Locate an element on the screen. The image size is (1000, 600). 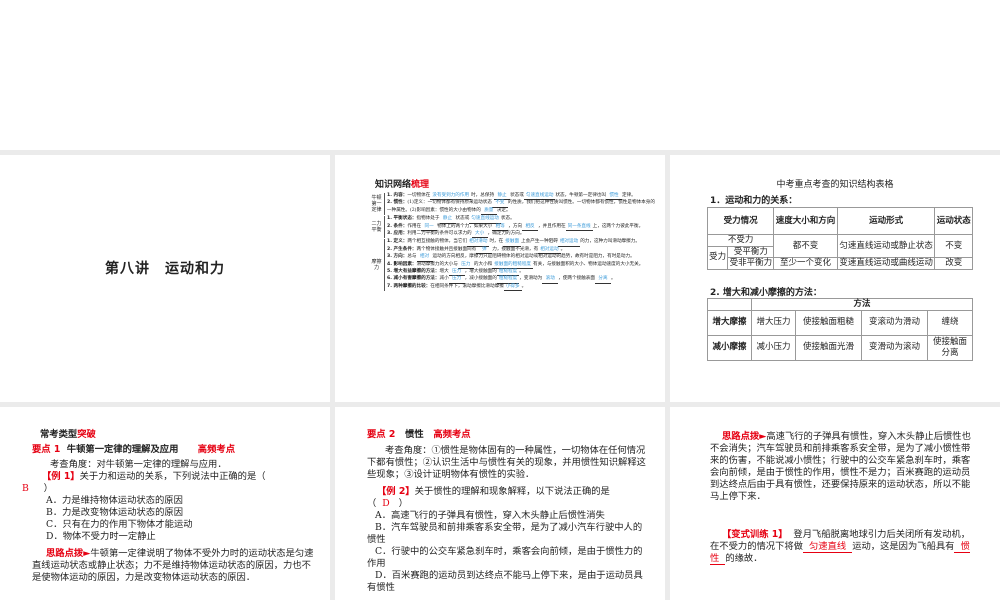
item-text: (1)定义：一切物体都有保持原来运动状态 is located at coordinates (449, 203).